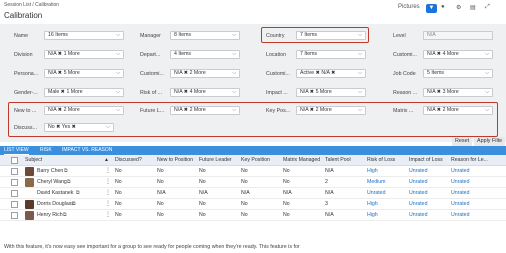 Image resolution: width=506 pixels, height=253 pixels. Describe the element at coordinates (31, 5) in the screenshot. I see `breadcrumb: Session List / Calibration` at that location.